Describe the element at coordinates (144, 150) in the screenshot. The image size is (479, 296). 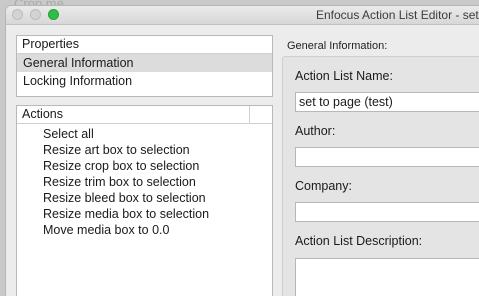
I see `action-item: Resize art box to selection` at that location.